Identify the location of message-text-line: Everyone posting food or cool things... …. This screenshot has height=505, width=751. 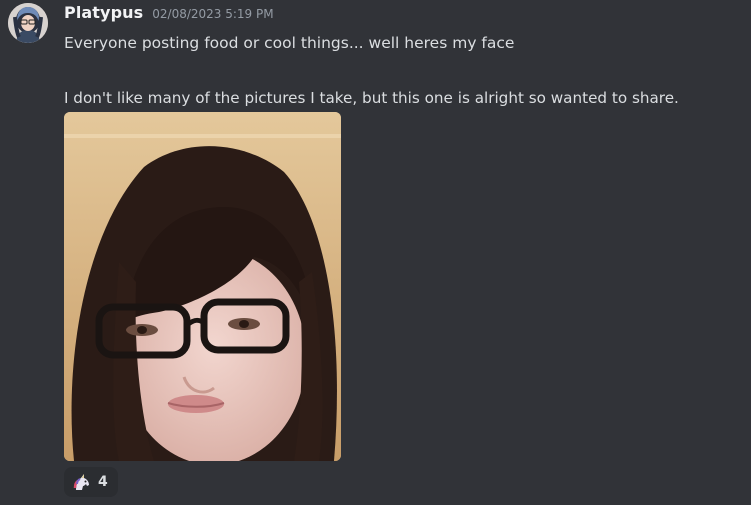
(289, 43).